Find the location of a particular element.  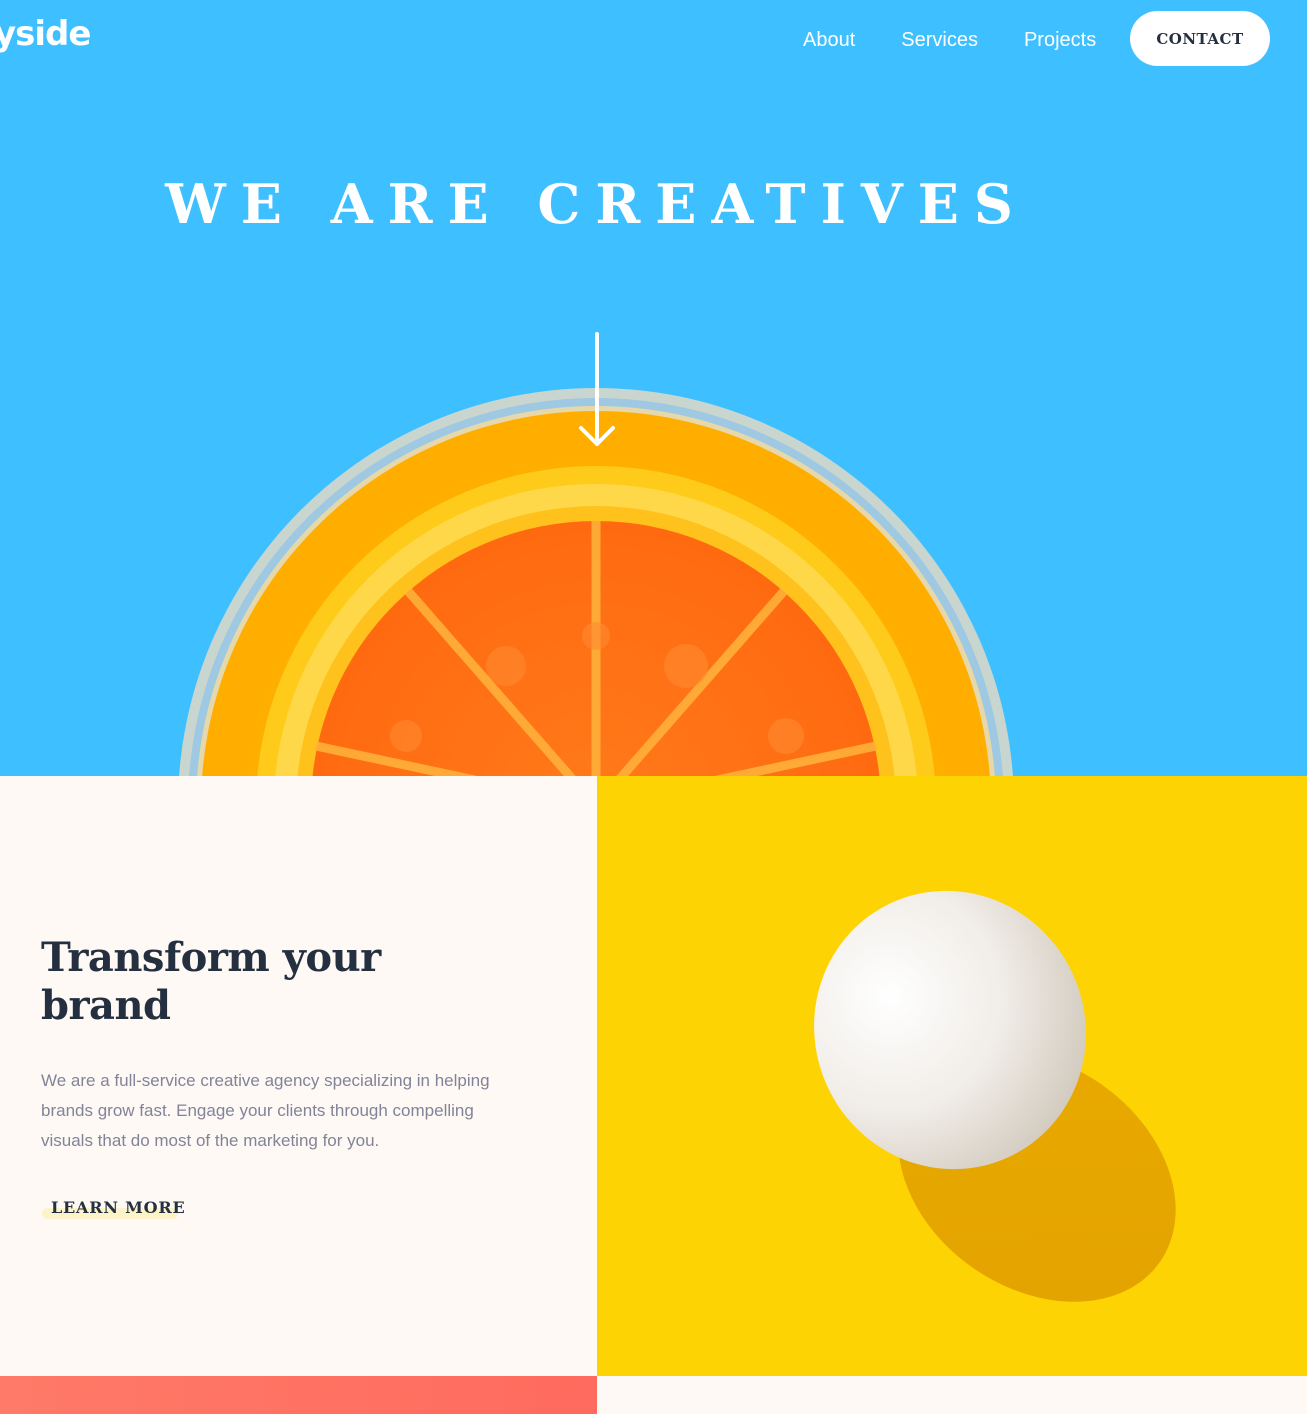

contact-button: CONTACT is located at coordinates (1200, 38).